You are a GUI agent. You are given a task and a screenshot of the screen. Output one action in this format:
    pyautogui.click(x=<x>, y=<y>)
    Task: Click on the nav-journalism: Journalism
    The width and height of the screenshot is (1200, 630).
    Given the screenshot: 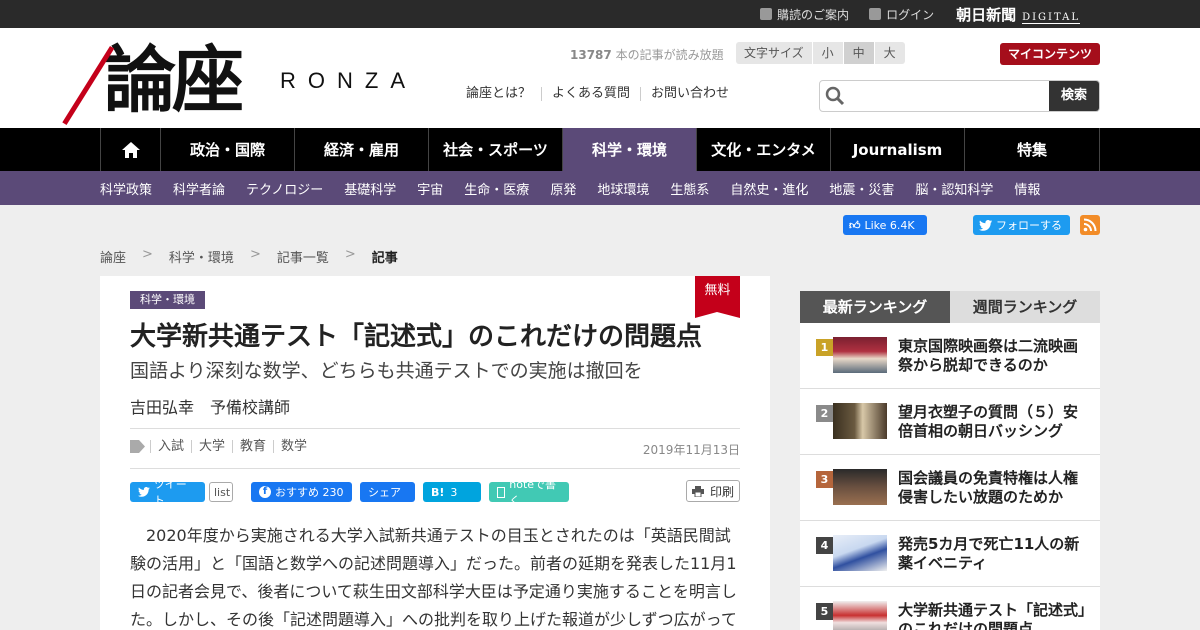 What is the action you would take?
    pyautogui.click(x=898, y=149)
    